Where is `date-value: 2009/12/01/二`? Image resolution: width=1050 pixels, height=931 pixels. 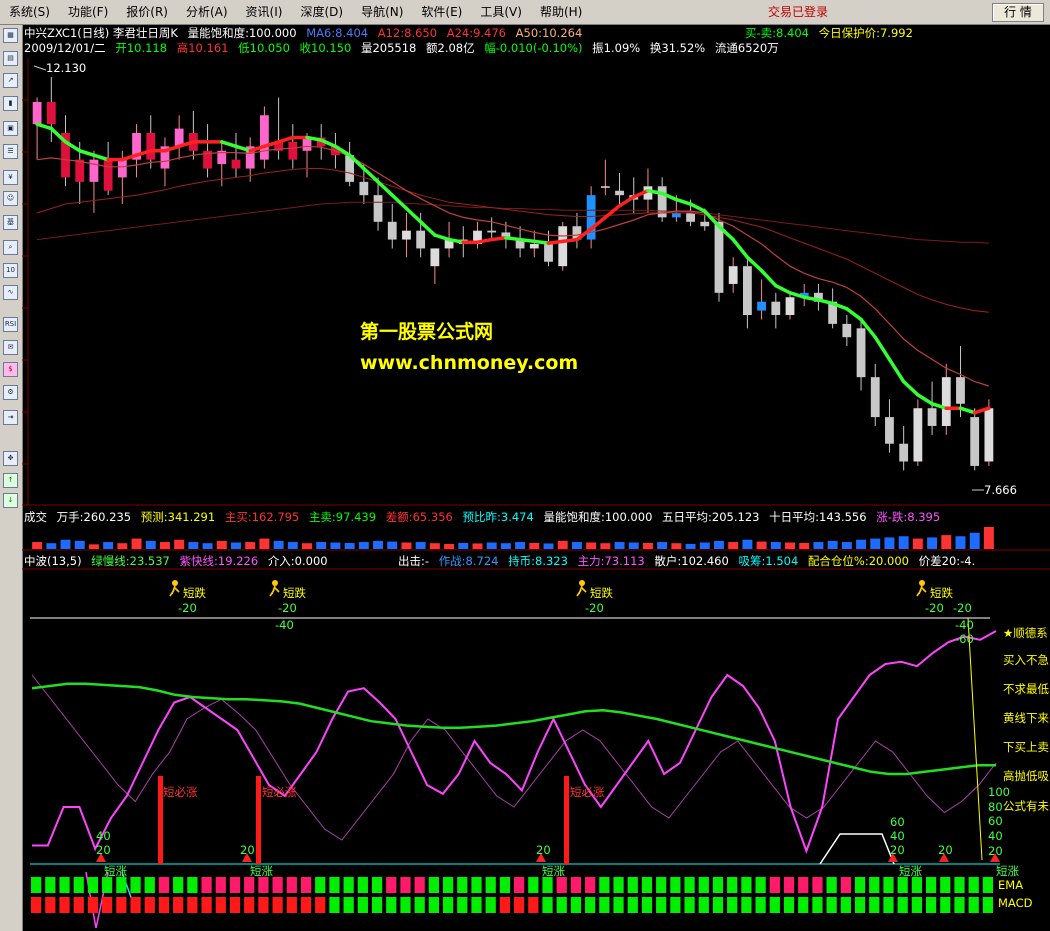
date-value: 2009/12/01/二 is located at coordinates (65, 48).